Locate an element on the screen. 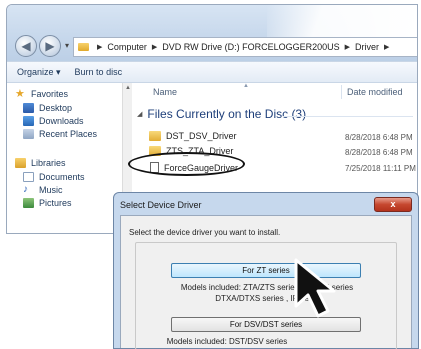 Image resolution: width=421 pixels, height=349 pixels. file-date: 7/25/2018 11:11 PM is located at coordinates (380, 168).